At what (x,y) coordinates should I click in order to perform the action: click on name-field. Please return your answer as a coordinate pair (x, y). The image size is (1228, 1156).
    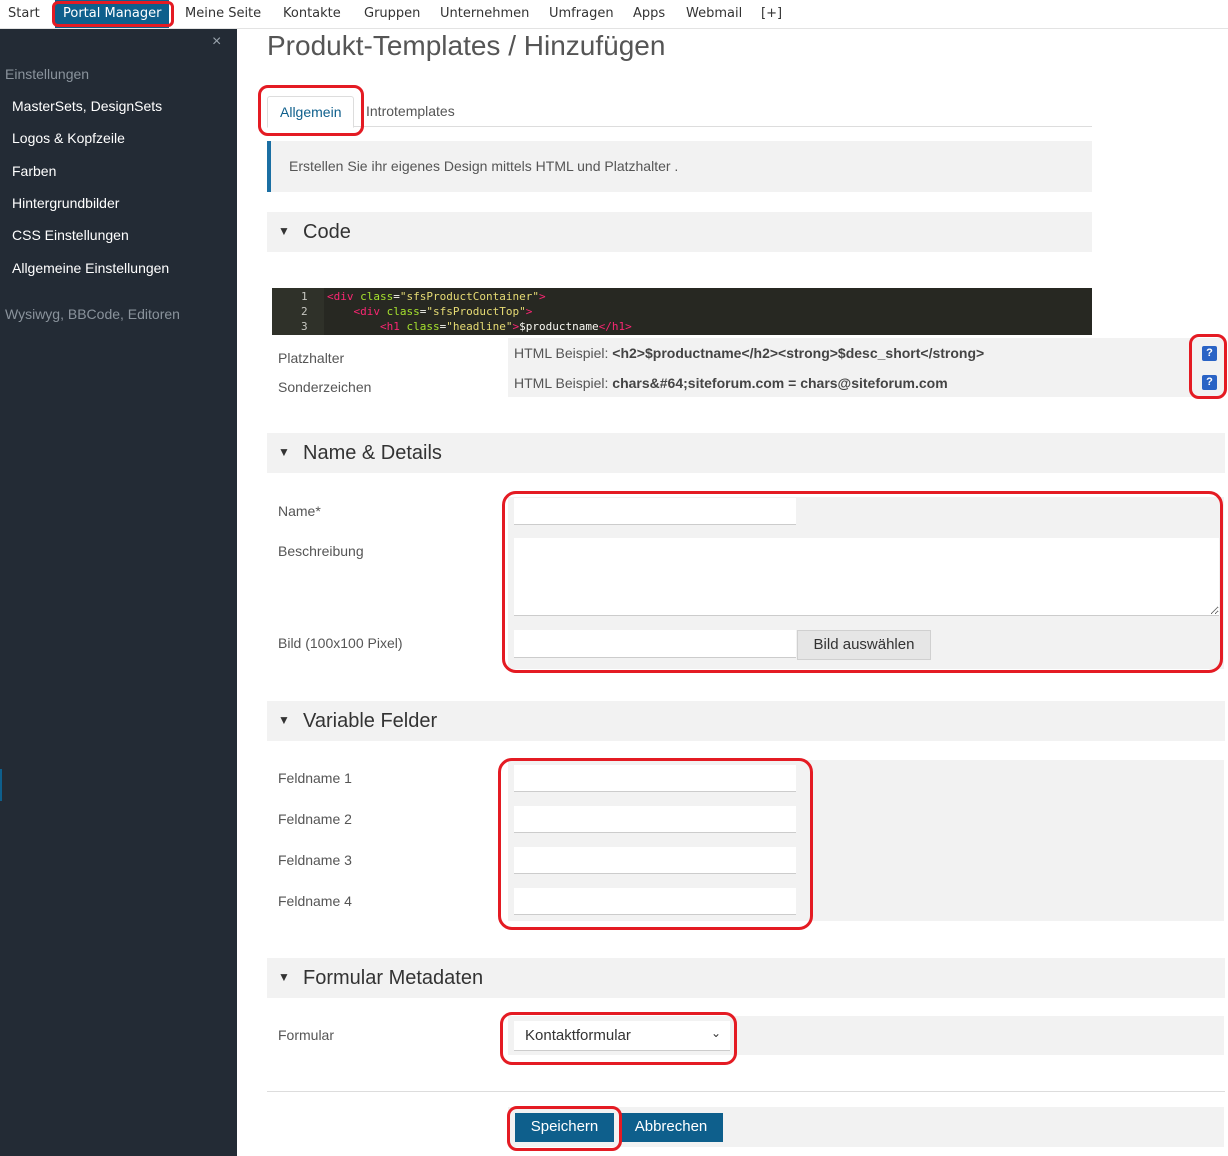
    Looking at the image, I should click on (655, 511).